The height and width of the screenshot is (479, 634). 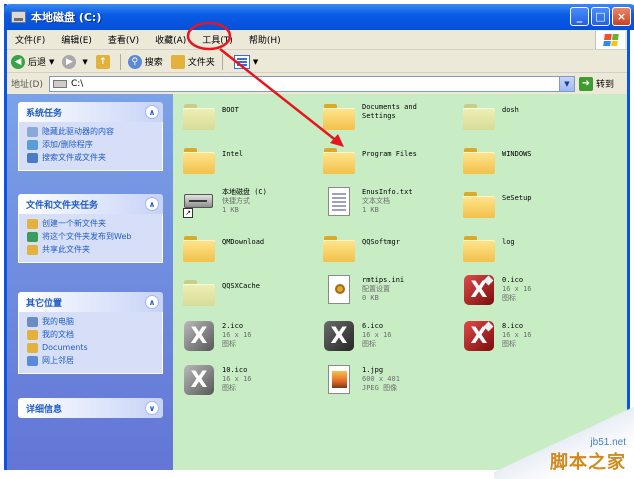 I want to click on watermark-url: jb51.net, so click(x=608, y=442).